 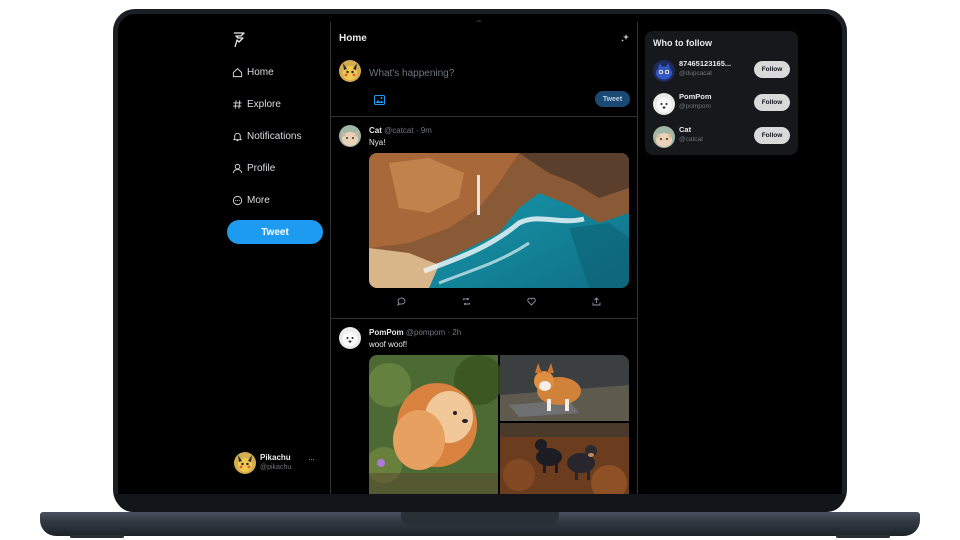 I want to click on timeline-header: Home, so click(x=484, y=37).